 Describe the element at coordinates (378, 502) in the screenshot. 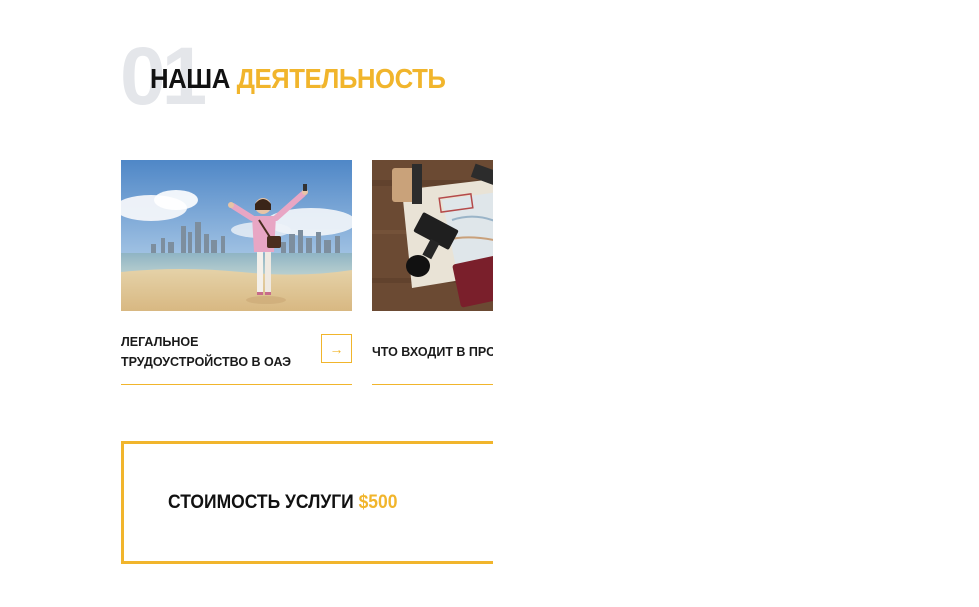

I see `price-value: $500` at that location.